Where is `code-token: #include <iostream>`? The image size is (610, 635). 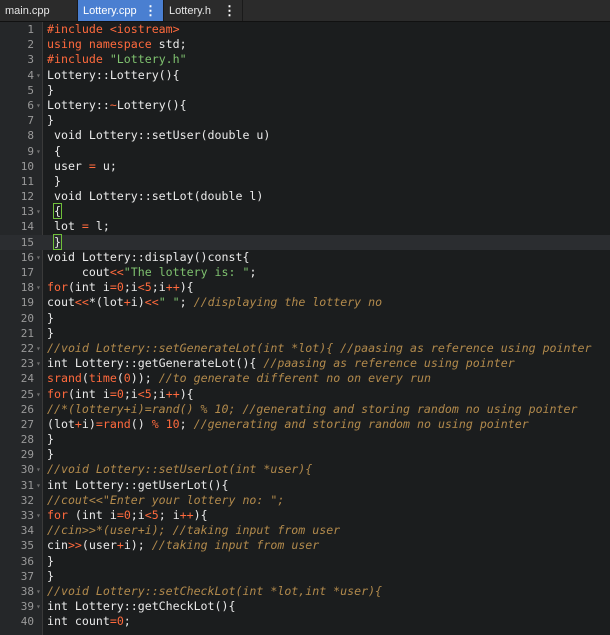 code-token: #include <iostream> is located at coordinates (113, 29).